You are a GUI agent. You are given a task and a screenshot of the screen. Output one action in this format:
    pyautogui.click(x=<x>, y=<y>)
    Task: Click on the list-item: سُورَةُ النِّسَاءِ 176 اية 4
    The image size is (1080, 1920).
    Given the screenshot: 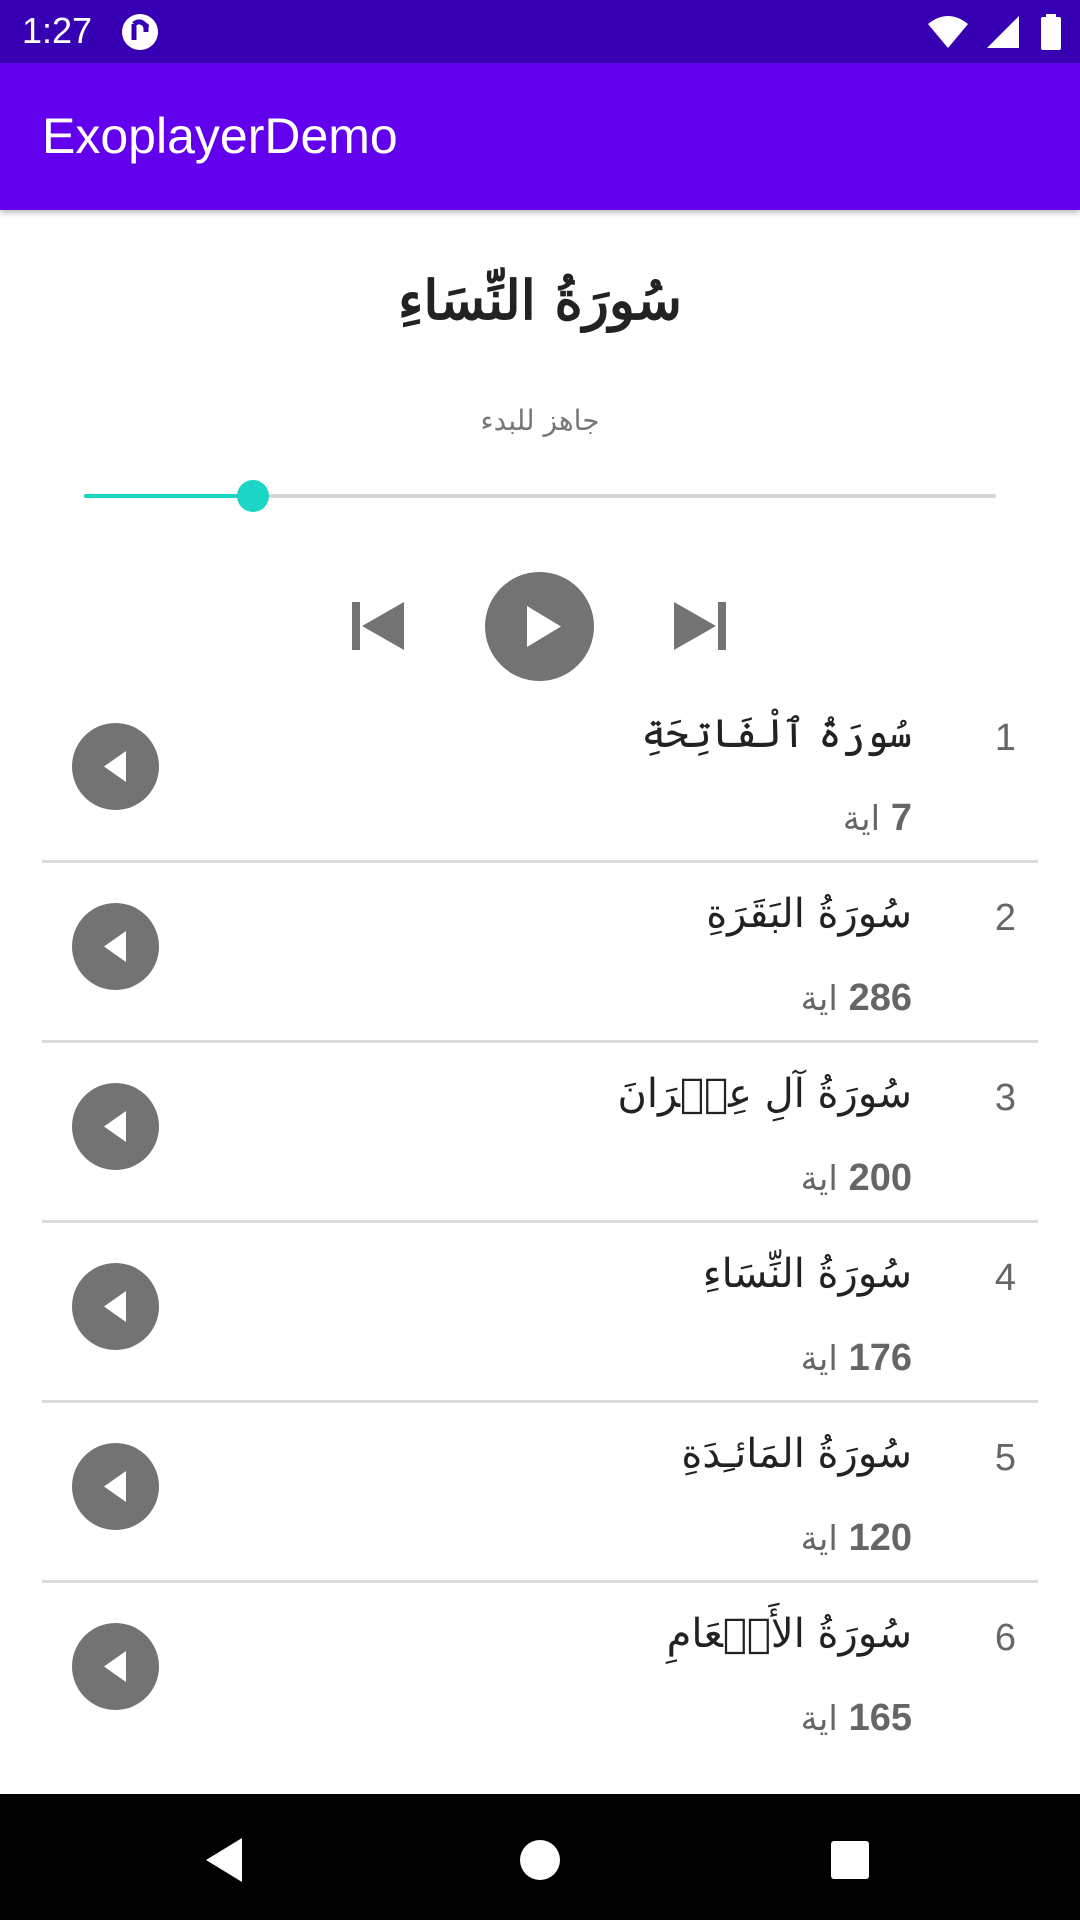 What is the action you would take?
    pyautogui.click(x=540, y=1313)
    